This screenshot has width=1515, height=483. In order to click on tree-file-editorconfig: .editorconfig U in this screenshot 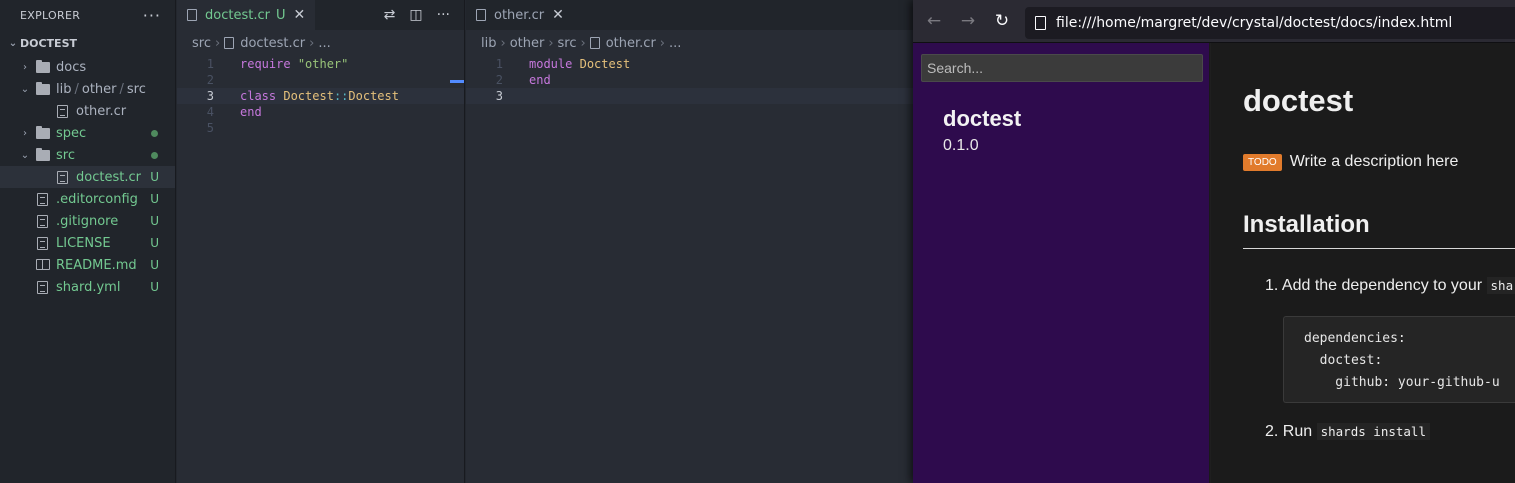, I will do `click(87, 199)`.